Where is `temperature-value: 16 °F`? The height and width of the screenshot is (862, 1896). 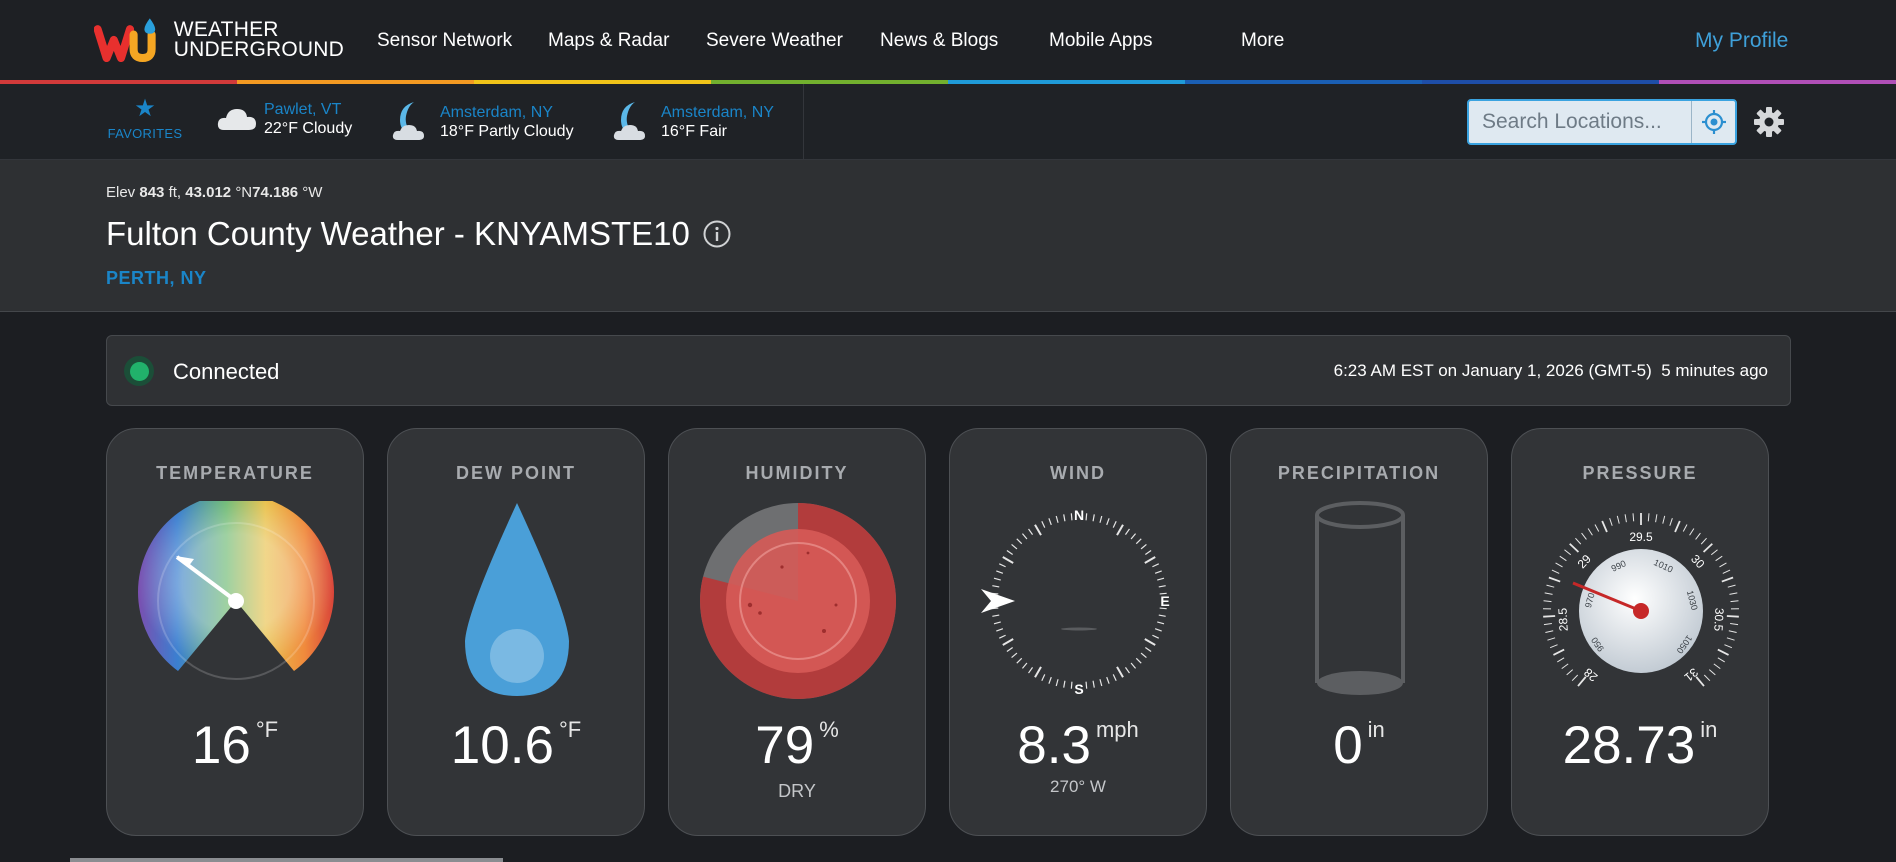 temperature-value: 16 °F is located at coordinates (235, 745).